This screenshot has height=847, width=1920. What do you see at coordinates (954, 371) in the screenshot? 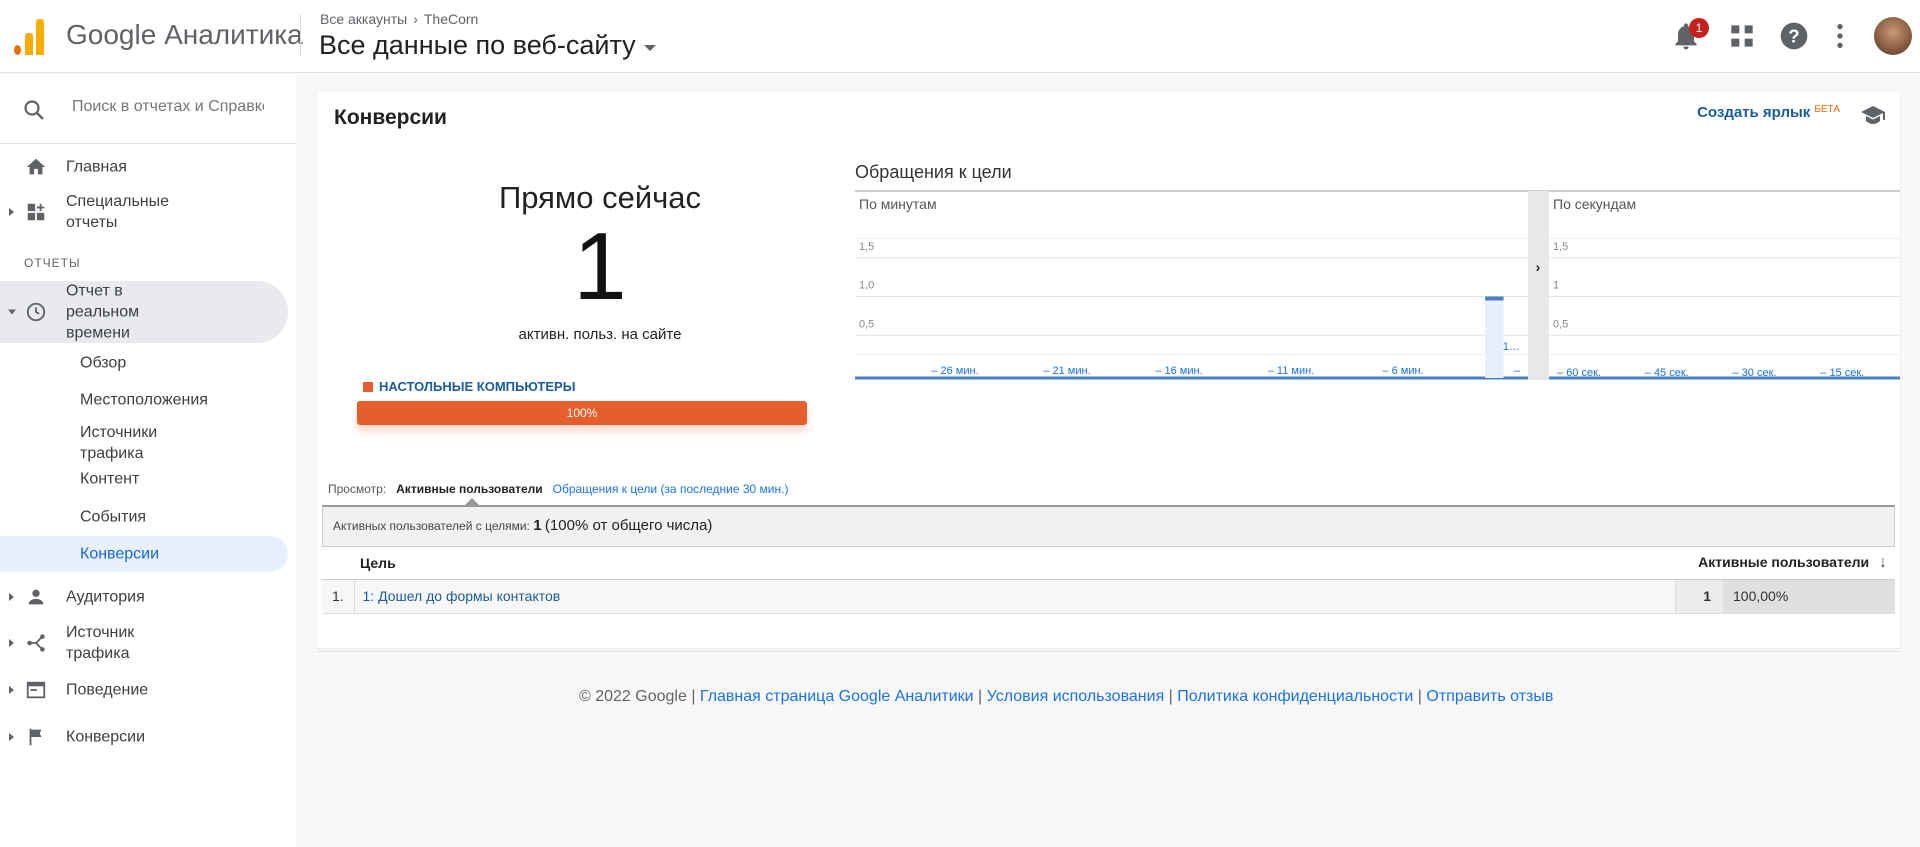
I see `x-tick-label: – 26 мин.` at bounding box center [954, 371].